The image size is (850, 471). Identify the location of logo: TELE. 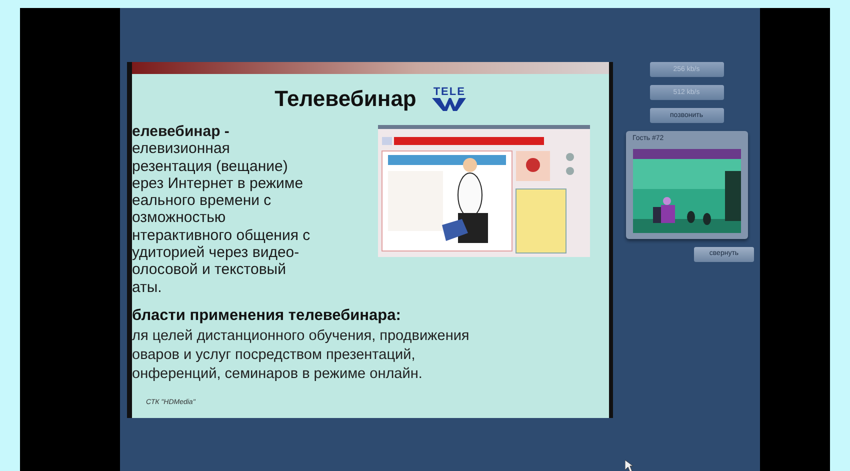
(449, 98).